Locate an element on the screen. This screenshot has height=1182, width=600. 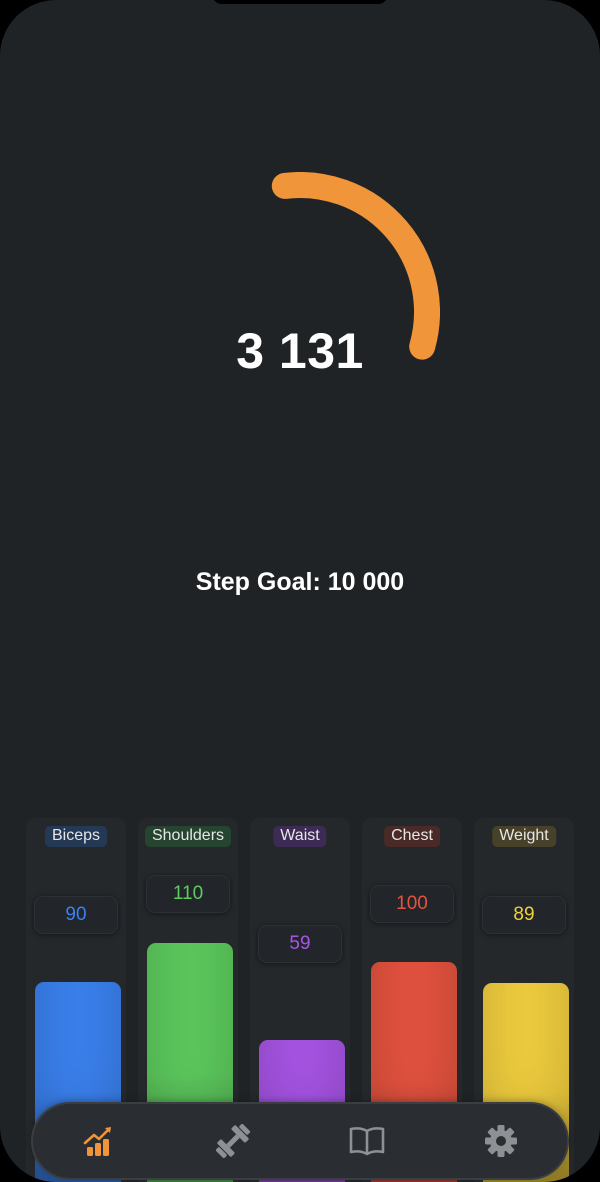
measurement-value: 100 is located at coordinates (412, 904).